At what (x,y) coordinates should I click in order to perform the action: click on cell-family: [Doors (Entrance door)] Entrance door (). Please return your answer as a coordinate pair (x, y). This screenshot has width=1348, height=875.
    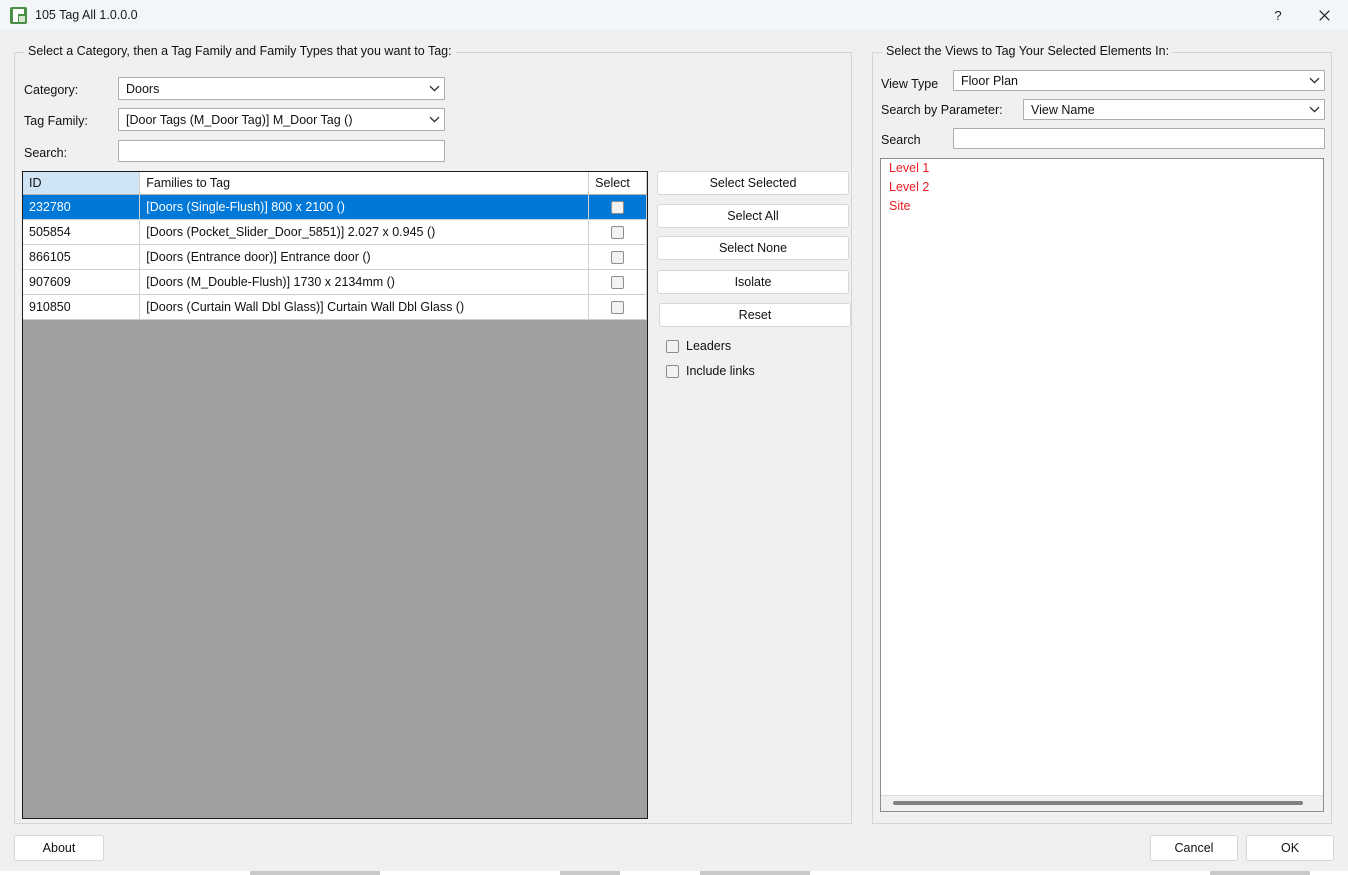
    Looking at the image, I should click on (364, 257).